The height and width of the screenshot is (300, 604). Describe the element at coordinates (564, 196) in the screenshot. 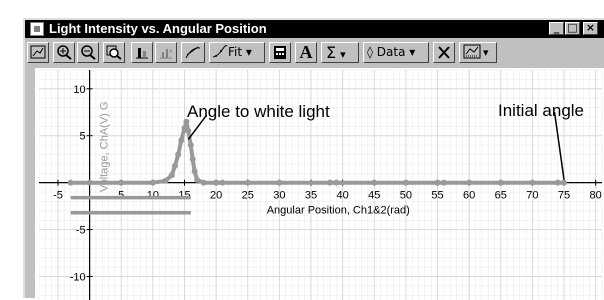

I see `x-tick-label: 75` at that location.